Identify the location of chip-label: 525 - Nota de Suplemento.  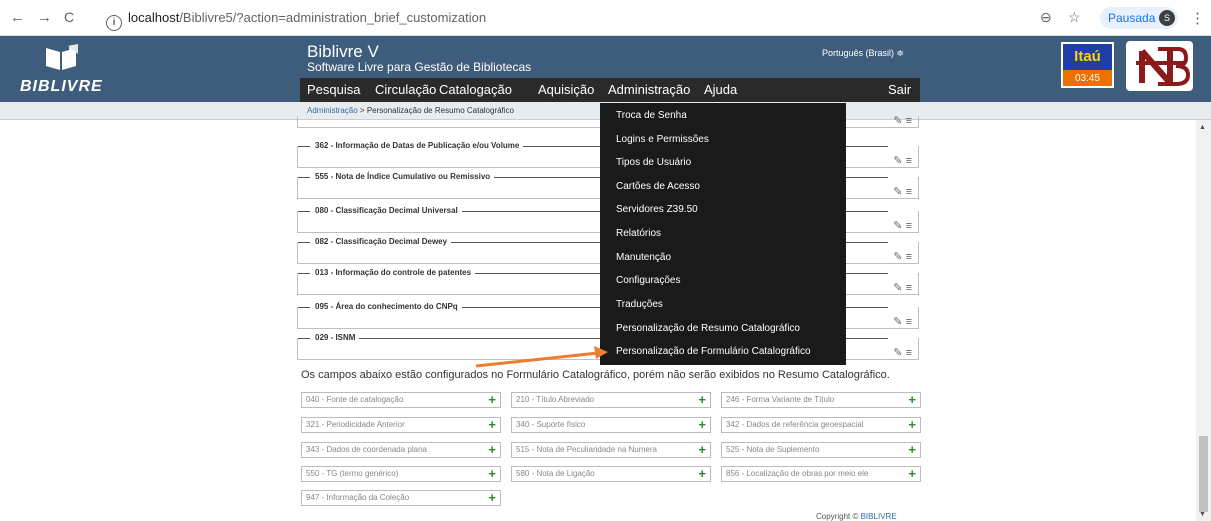
(773, 449).